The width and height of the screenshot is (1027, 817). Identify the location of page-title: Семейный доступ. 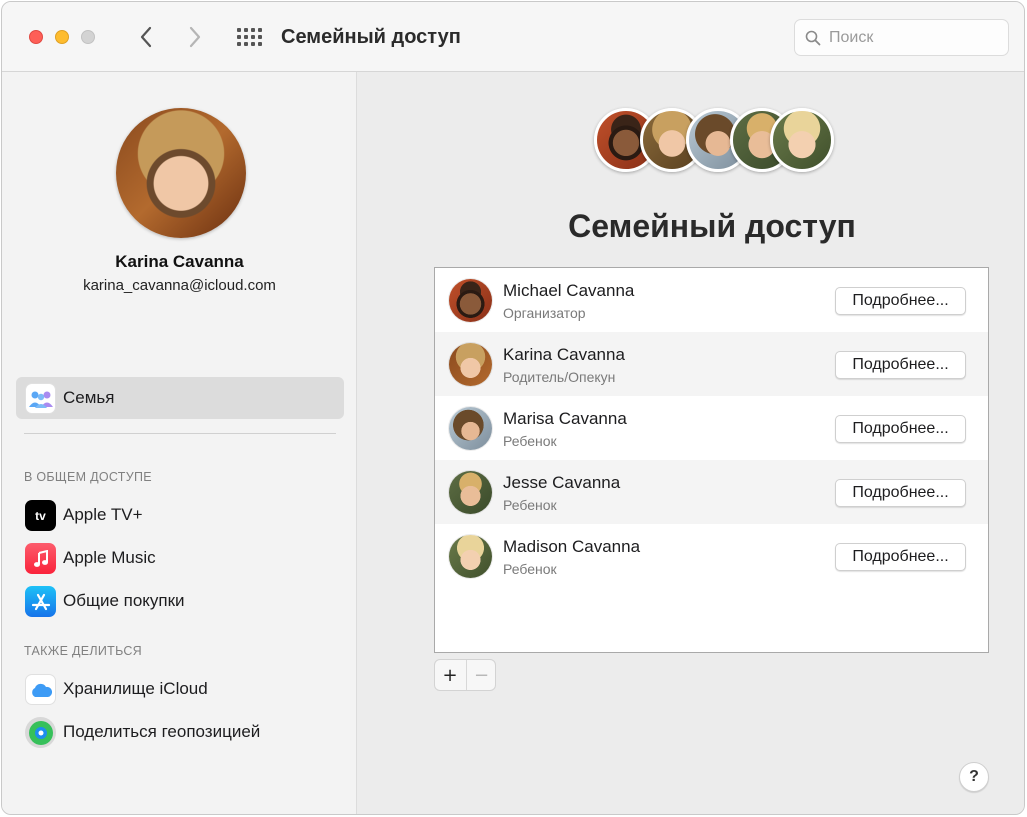
(712, 226).